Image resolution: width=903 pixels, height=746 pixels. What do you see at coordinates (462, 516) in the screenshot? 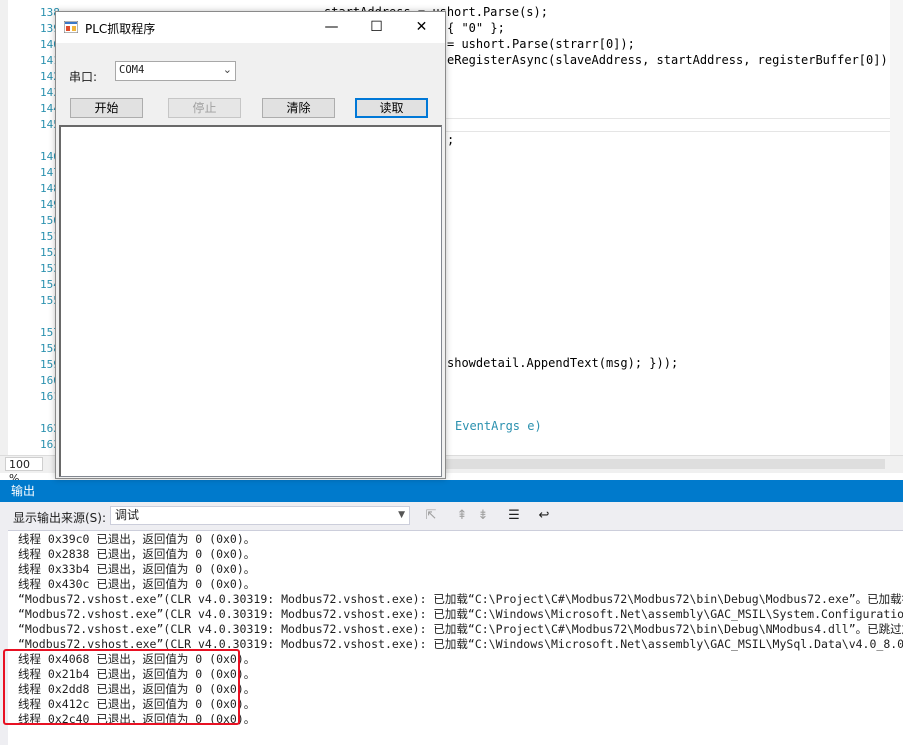
I see `previous-message-icon: ⇞` at bounding box center [462, 516].